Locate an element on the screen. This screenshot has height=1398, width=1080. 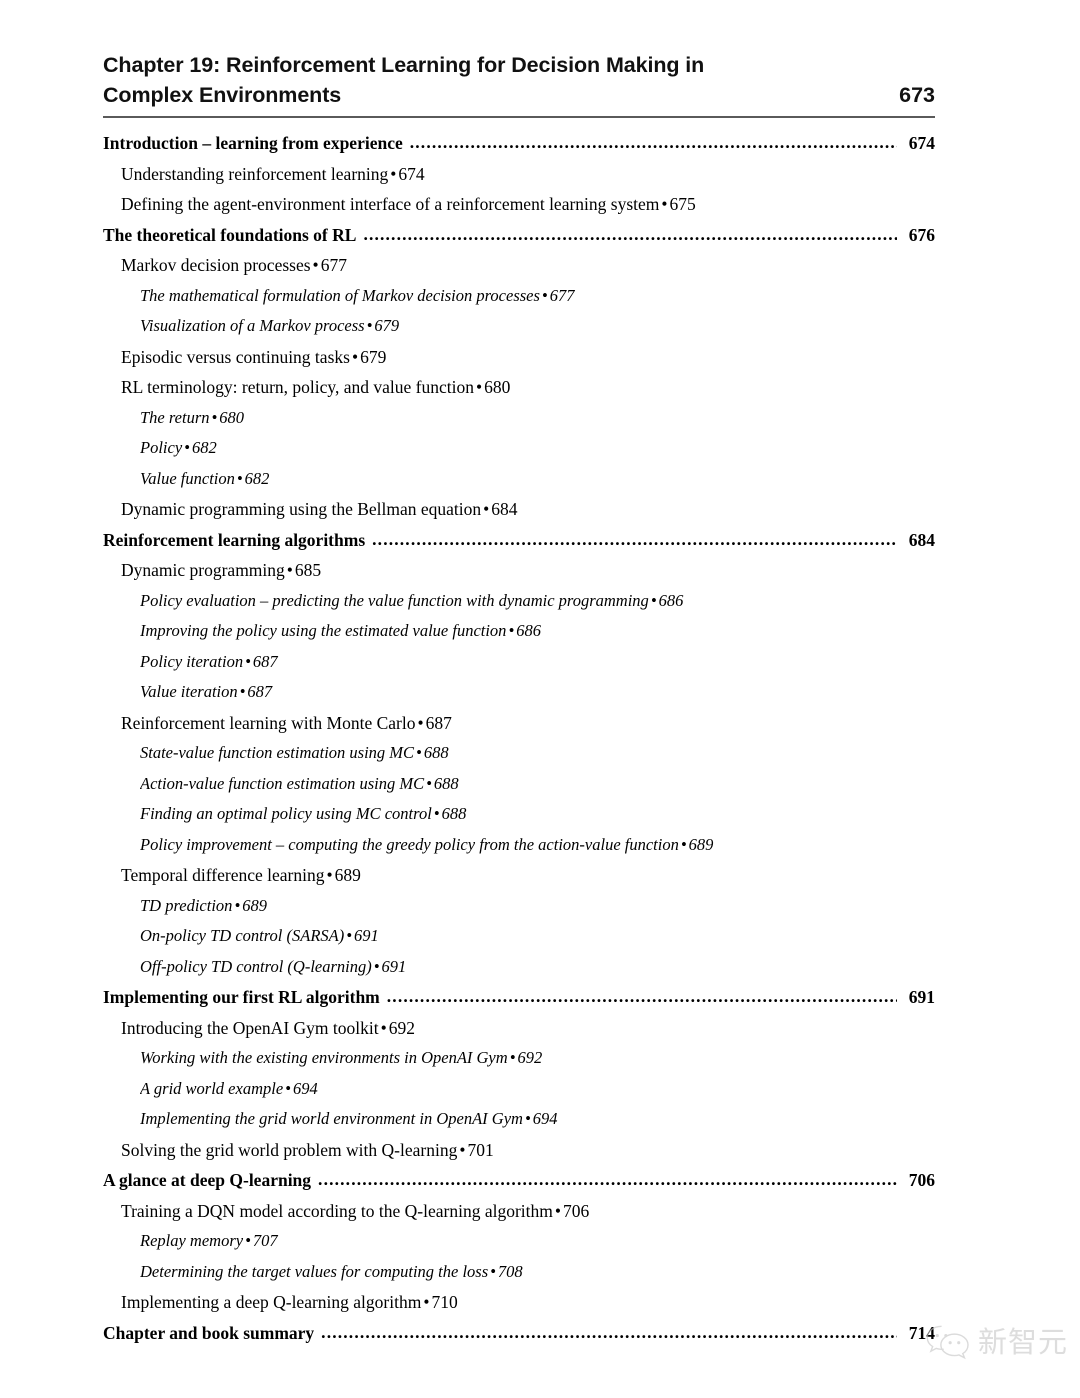
toc-entry-title: Understanding reinforcement learning is located at coordinates (255, 173).